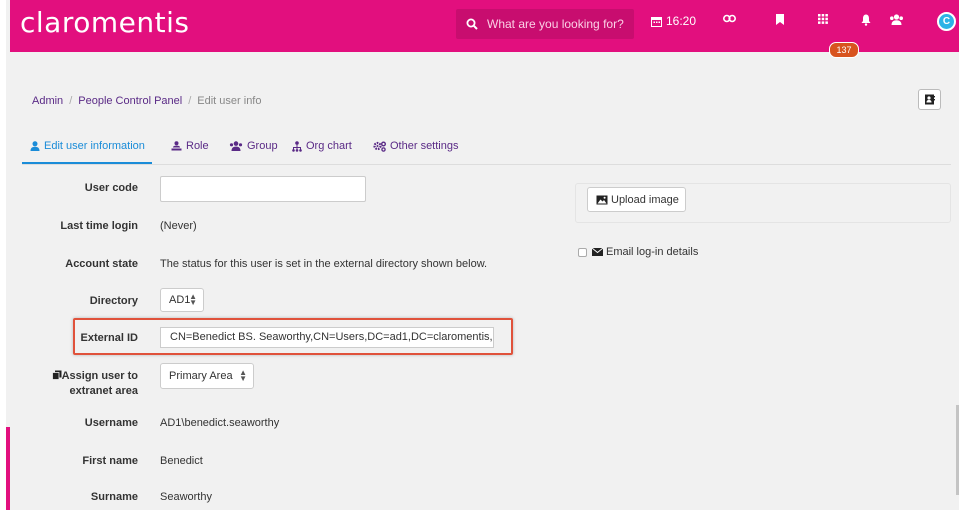  I want to click on username-label: Username, so click(111, 423).